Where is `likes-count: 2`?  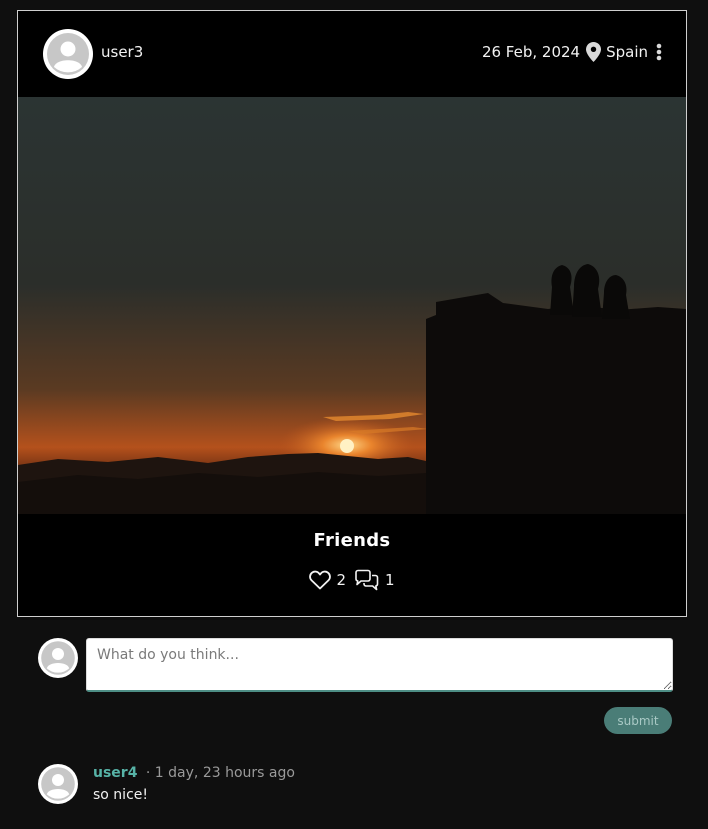
likes-count: 2 is located at coordinates (341, 580).